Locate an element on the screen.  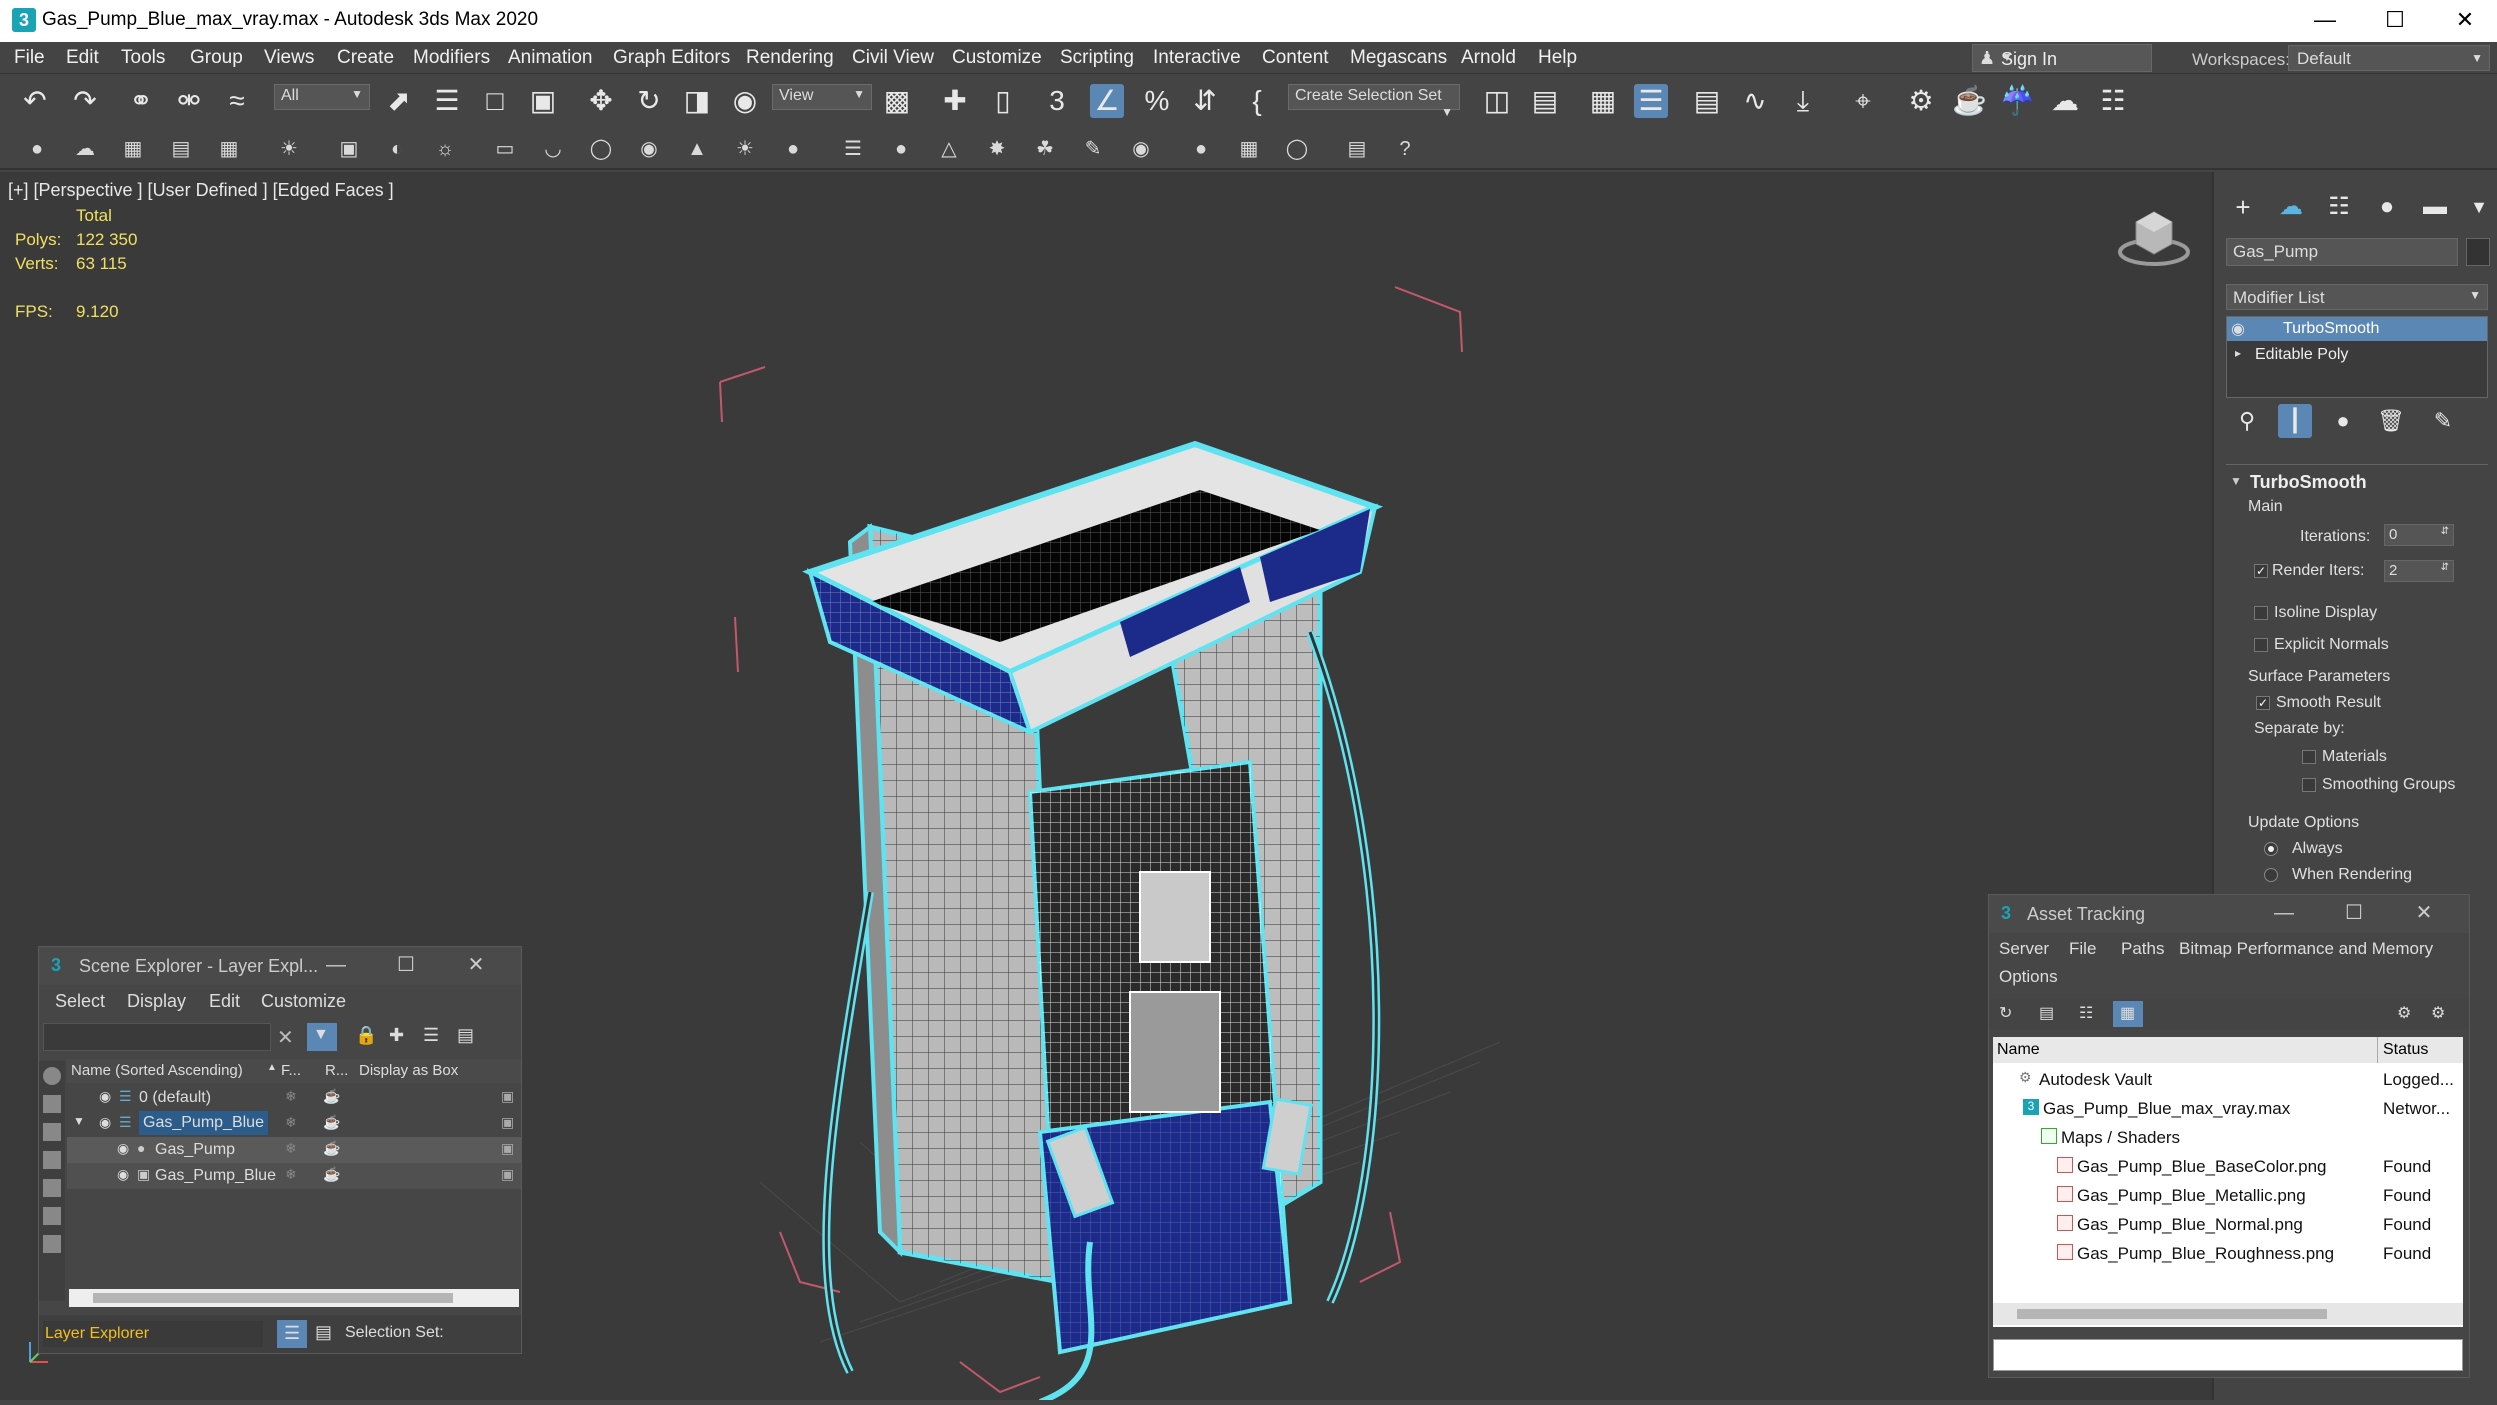
place-icon: ◉ is located at coordinates (745, 101).